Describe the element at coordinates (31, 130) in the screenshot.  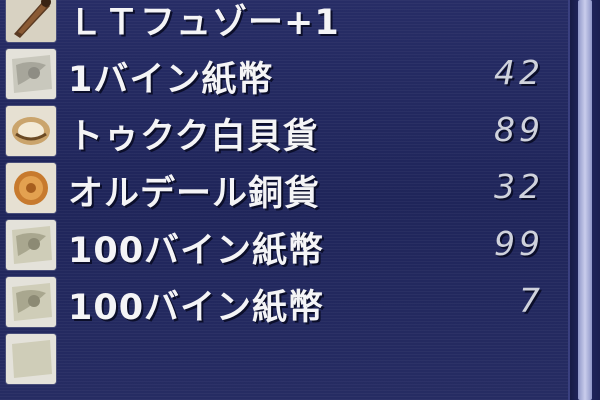
I see `white-shell-icon` at that location.